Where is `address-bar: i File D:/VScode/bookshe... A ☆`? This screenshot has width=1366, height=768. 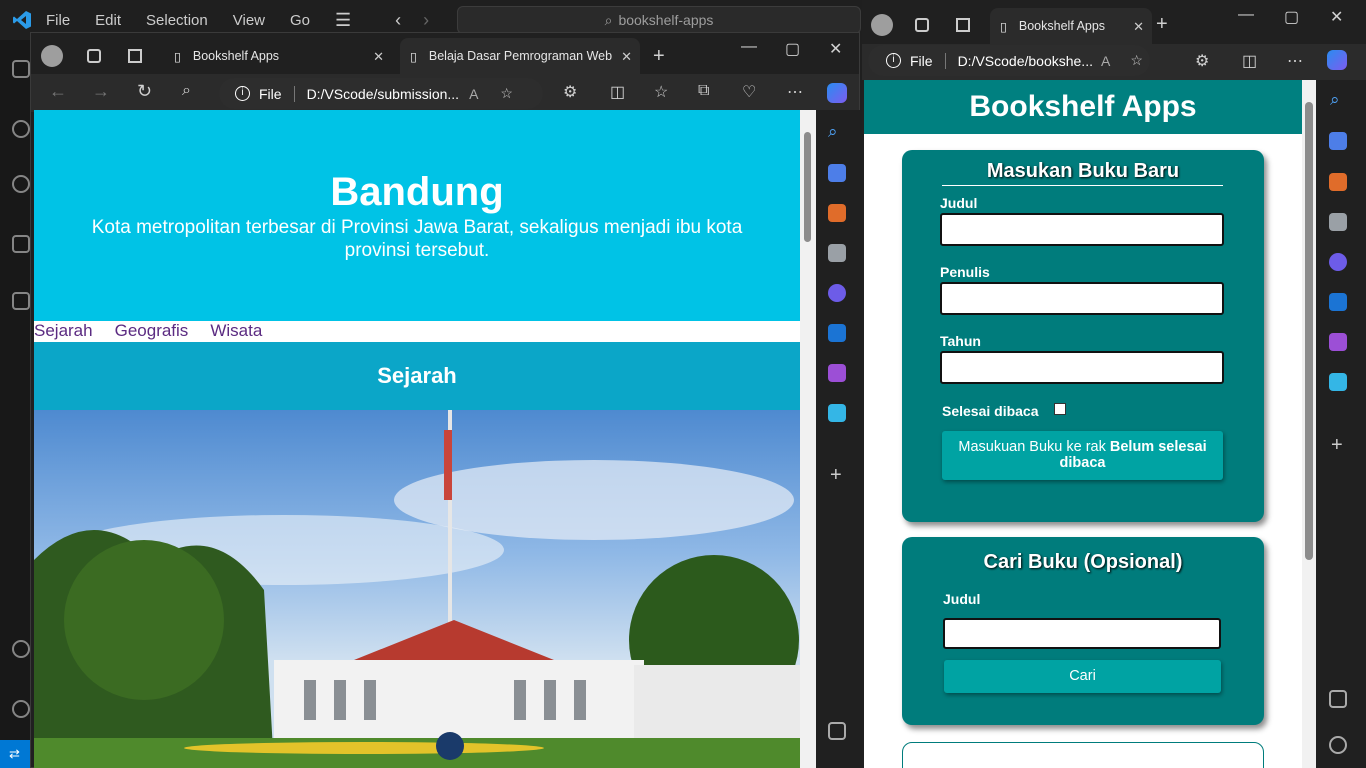 address-bar: i File D:/VScode/bookshe... A ☆ is located at coordinates (1009, 60).